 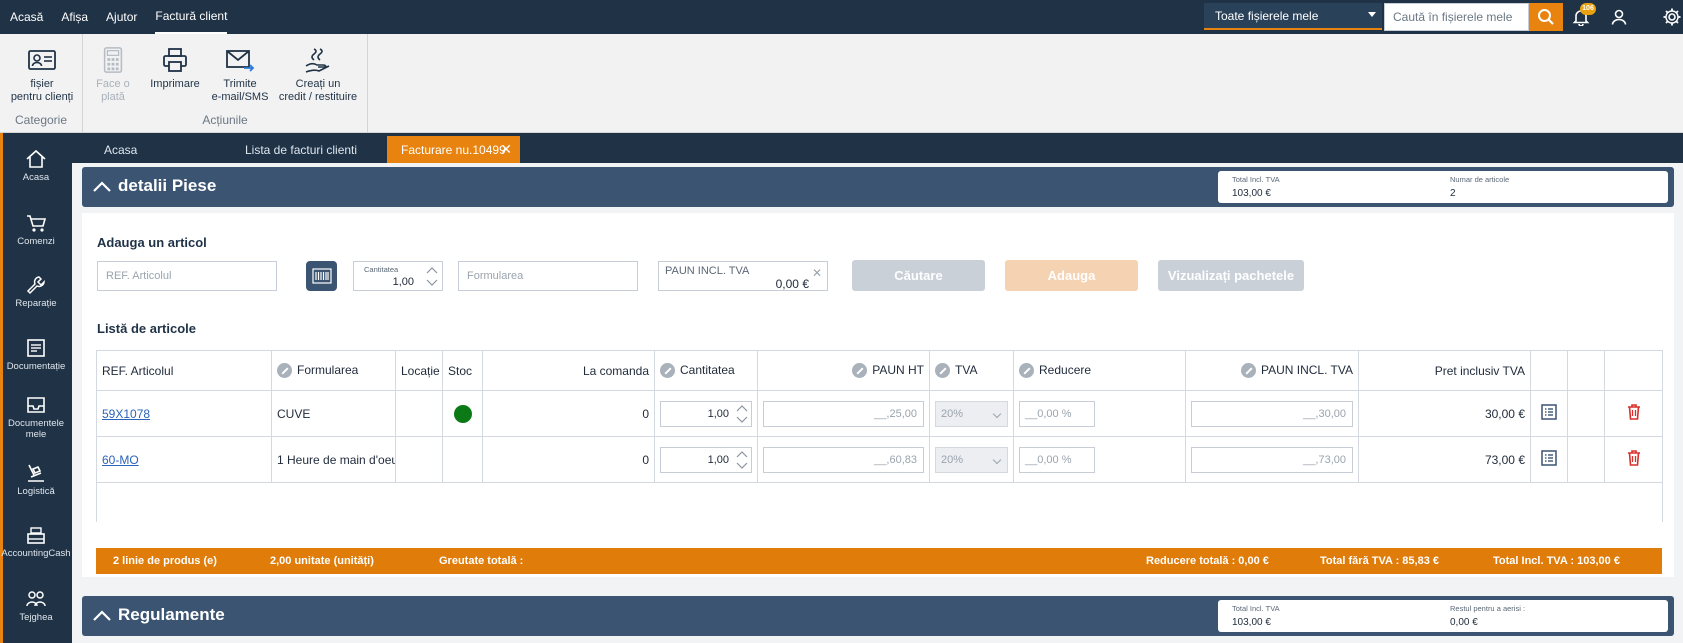 What do you see at coordinates (879, 502) in the screenshot?
I see `empty-cell` at bounding box center [879, 502].